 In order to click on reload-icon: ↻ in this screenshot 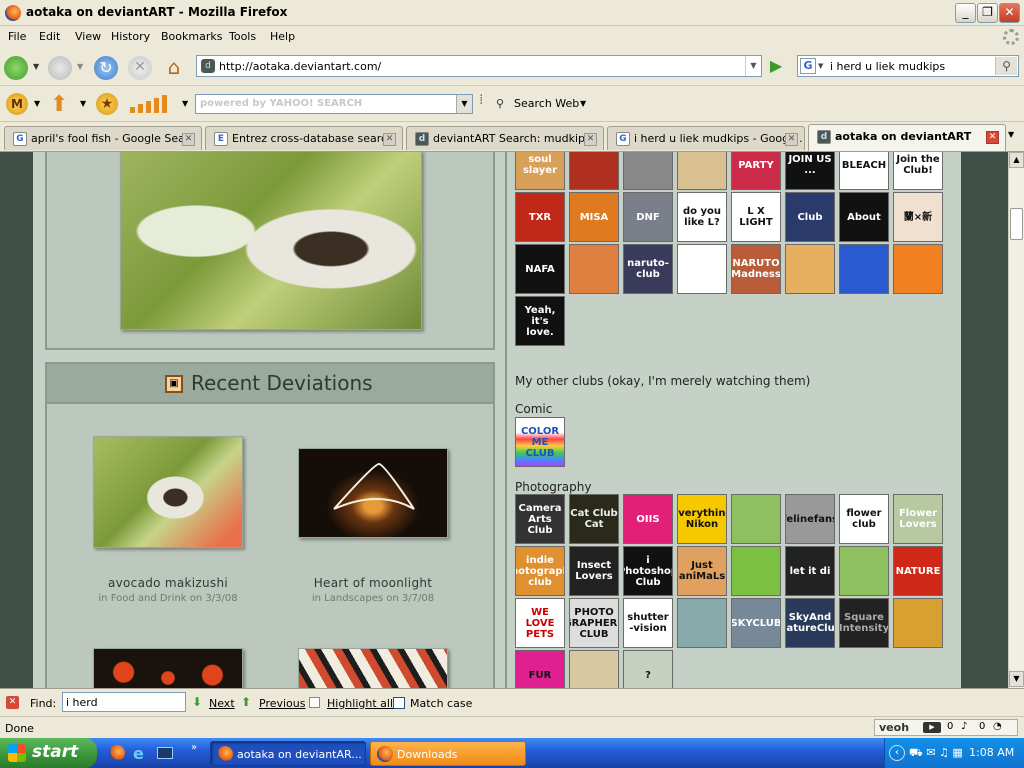, I will do `click(106, 68)`.